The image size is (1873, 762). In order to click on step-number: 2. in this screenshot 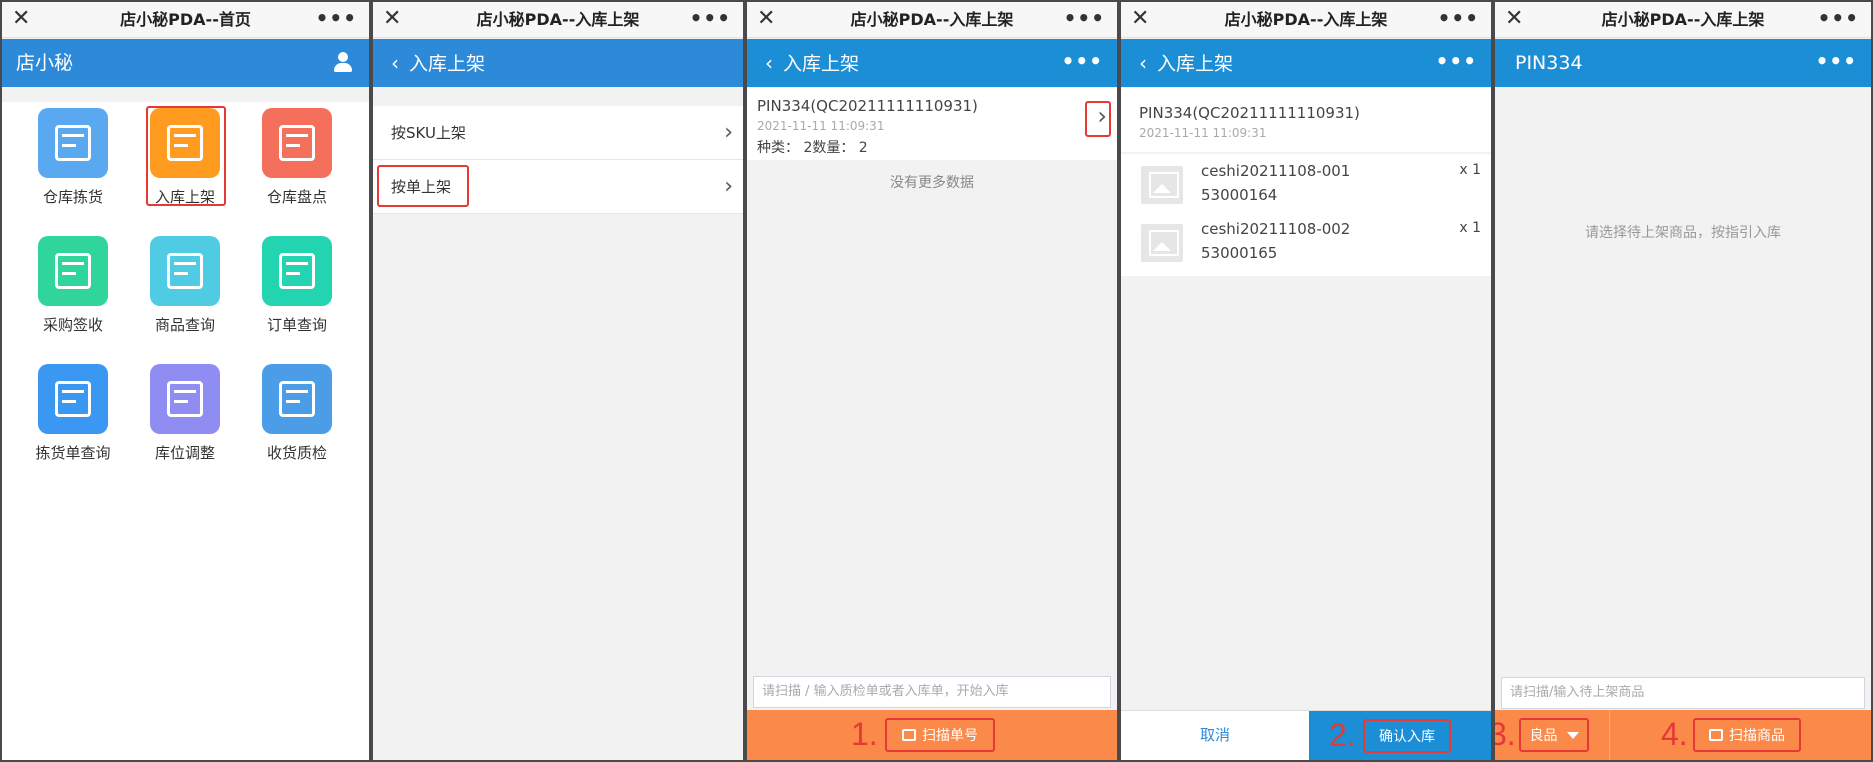, I will do `click(1342, 735)`.